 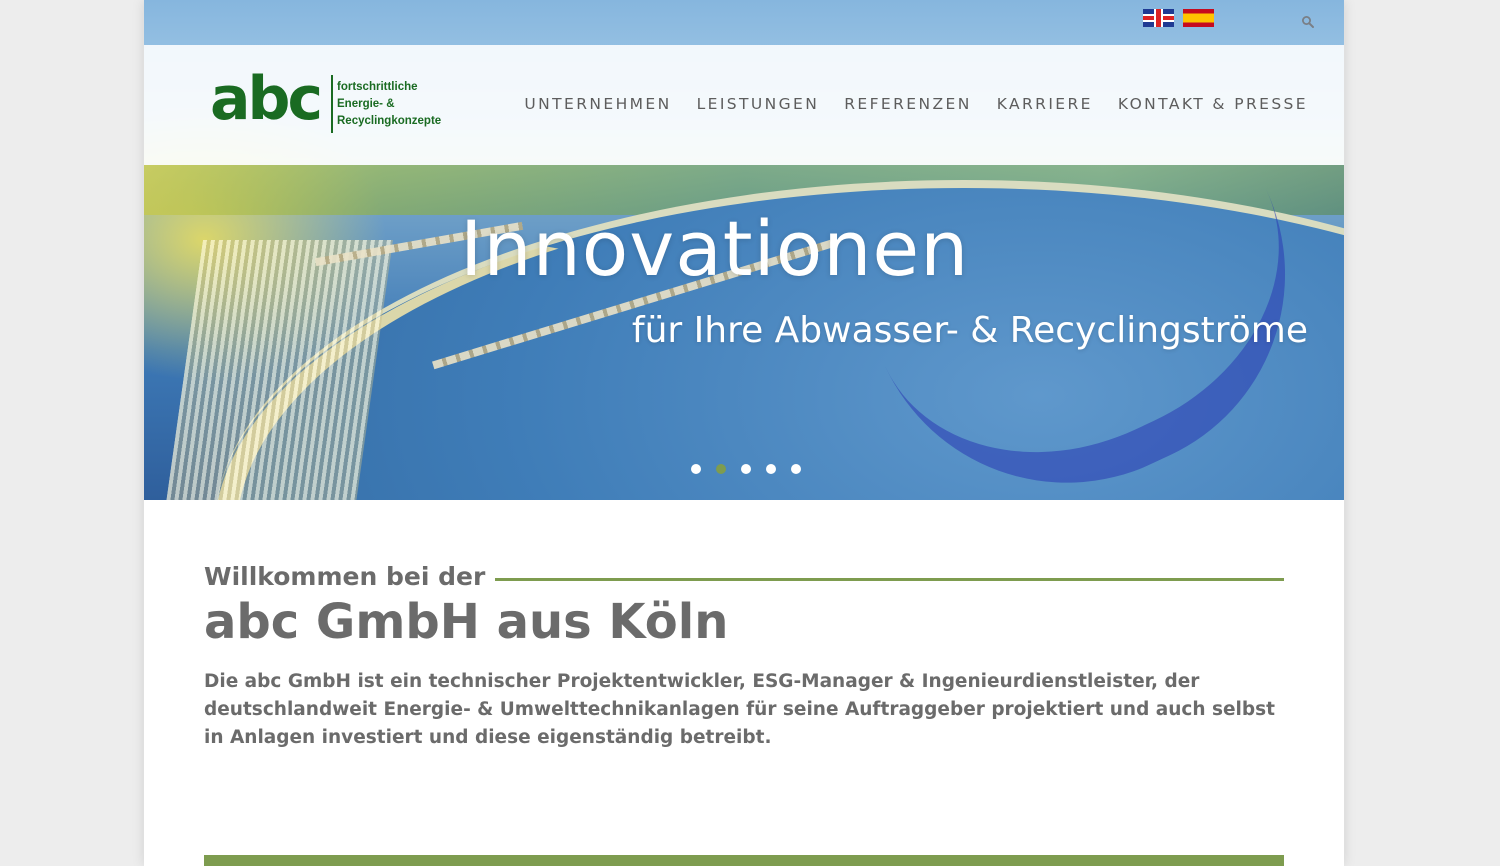 What do you see at coordinates (389, 121) in the screenshot?
I see `logo-tagline-line: Recyclingkonzepte` at bounding box center [389, 121].